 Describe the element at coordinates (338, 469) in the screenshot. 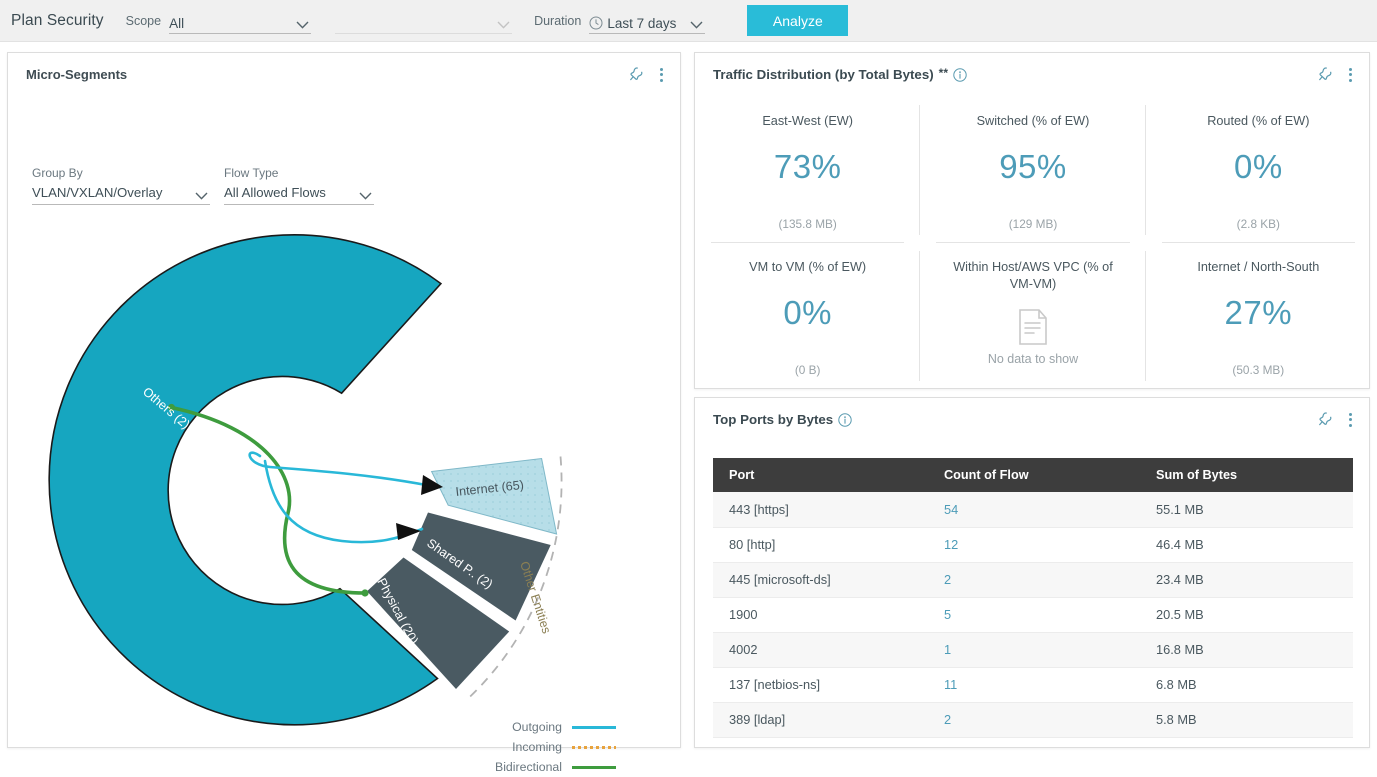

I see `flow-outgoing-internet` at that location.